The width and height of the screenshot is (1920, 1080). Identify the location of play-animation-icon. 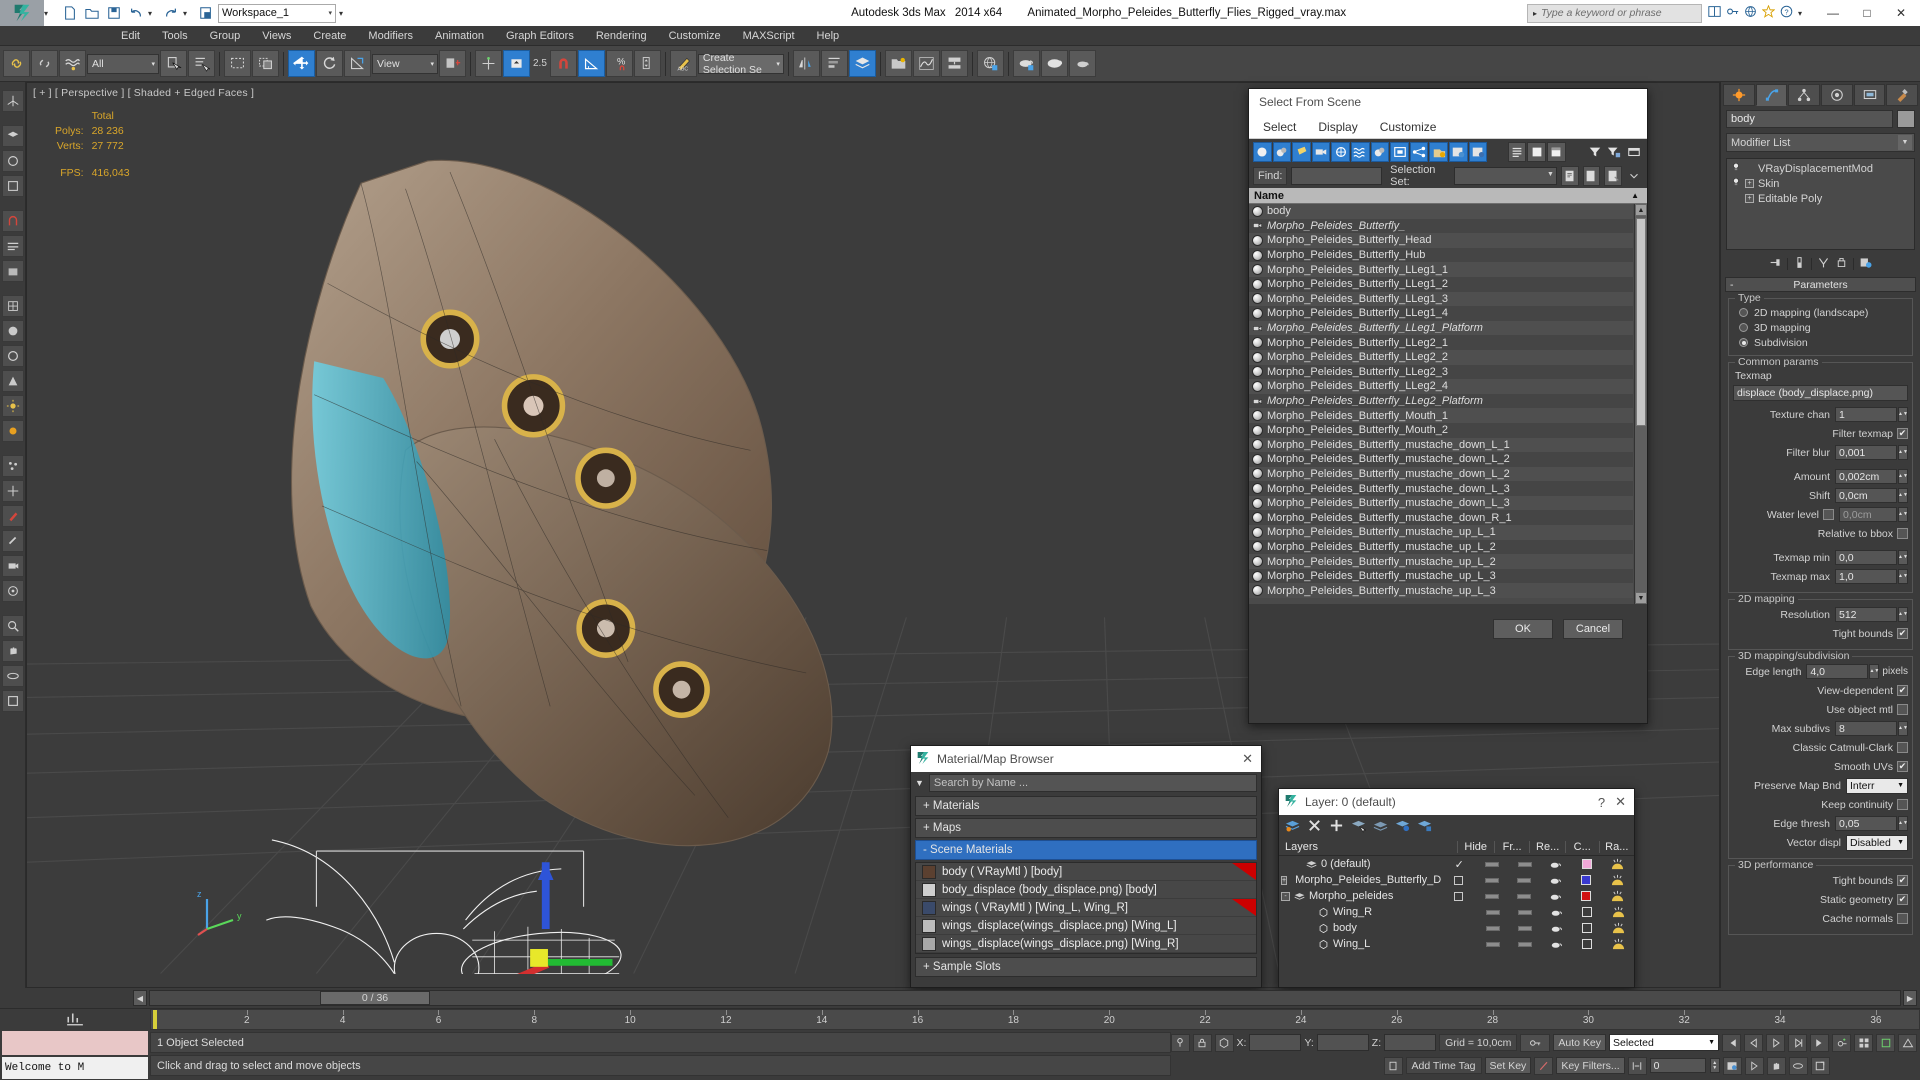
(1775, 1042).